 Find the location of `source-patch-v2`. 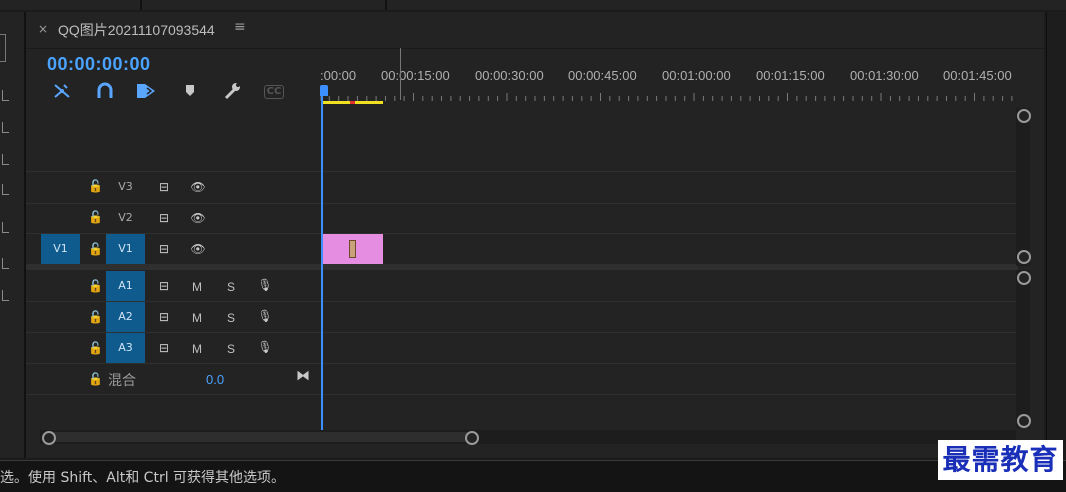

source-patch-v2 is located at coordinates (60, 218).